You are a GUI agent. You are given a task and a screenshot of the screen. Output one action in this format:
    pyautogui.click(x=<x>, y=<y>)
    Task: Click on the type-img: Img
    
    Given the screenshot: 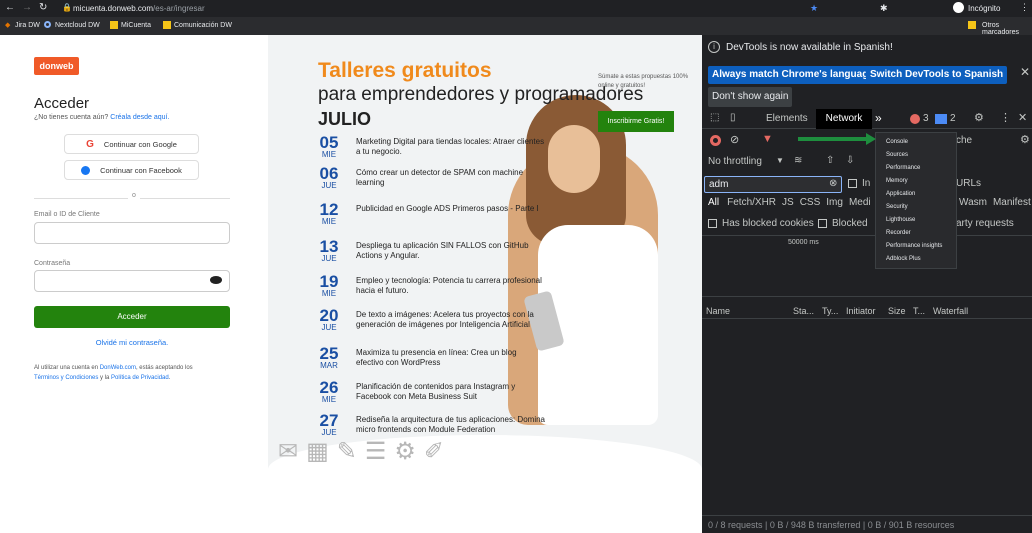 What is the action you would take?
    pyautogui.click(x=834, y=202)
    